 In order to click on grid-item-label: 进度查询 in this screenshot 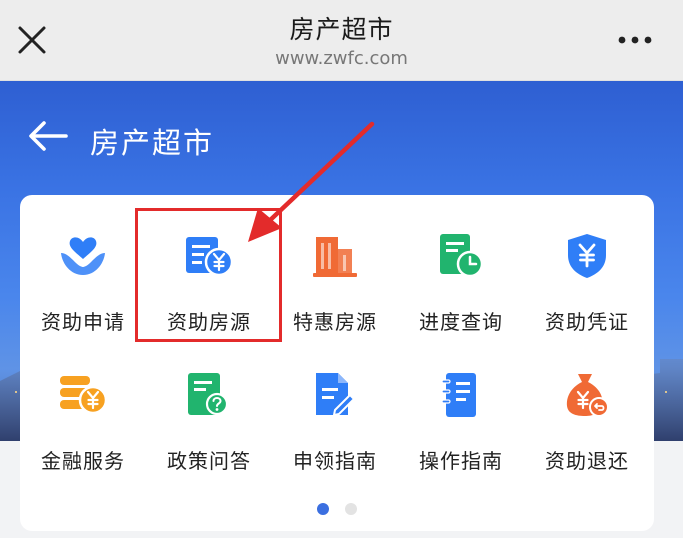, I will do `click(461, 322)`.